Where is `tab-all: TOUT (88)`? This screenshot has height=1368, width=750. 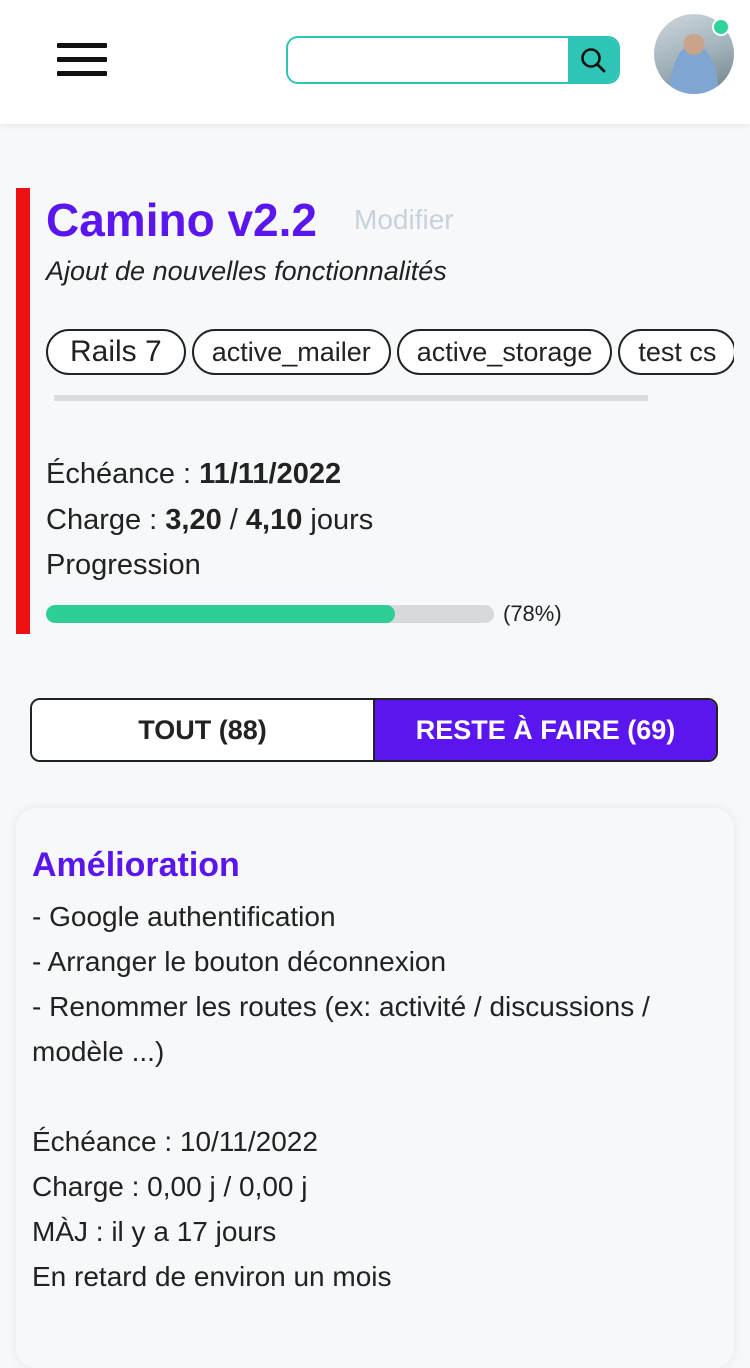
tab-all: TOUT (88) is located at coordinates (203, 730).